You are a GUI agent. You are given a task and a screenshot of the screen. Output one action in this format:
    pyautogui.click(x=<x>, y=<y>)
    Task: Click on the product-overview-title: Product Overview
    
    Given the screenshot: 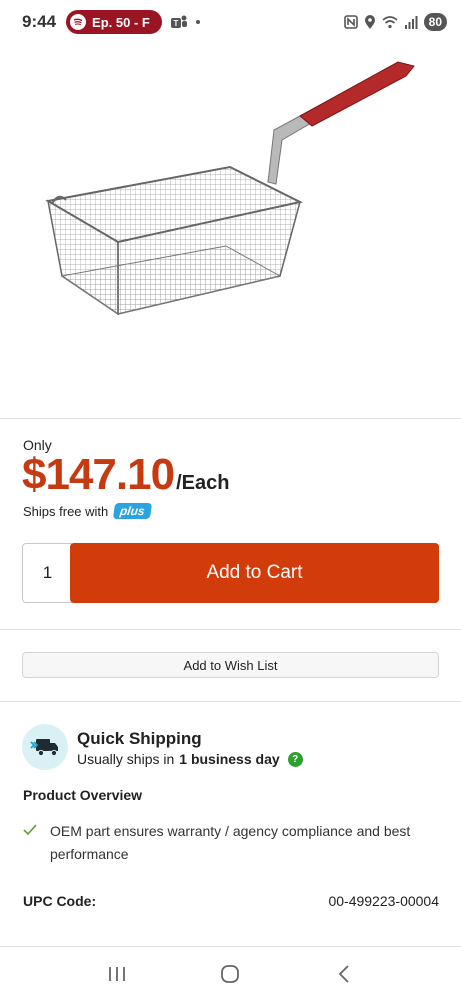 What is the action you would take?
    pyautogui.click(x=83, y=795)
    